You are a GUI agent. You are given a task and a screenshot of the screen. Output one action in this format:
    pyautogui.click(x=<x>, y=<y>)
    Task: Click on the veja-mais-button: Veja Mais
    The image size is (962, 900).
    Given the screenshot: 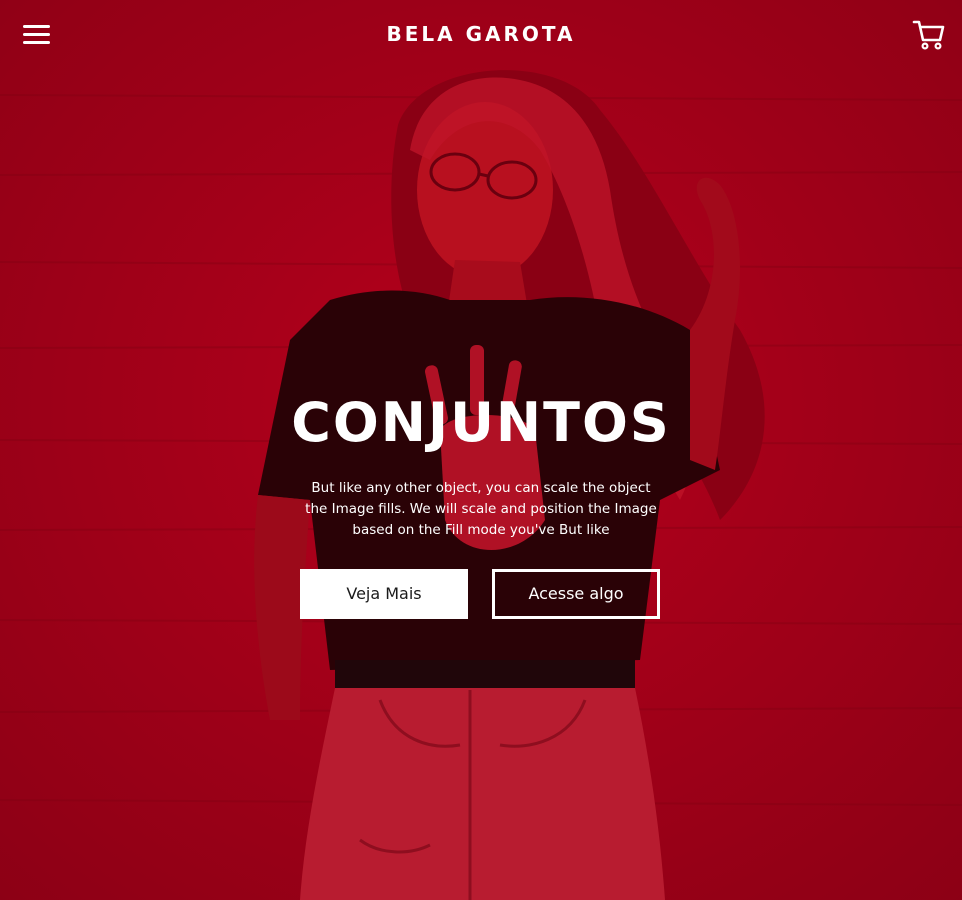 What is the action you would take?
    pyautogui.click(x=384, y=594)
    